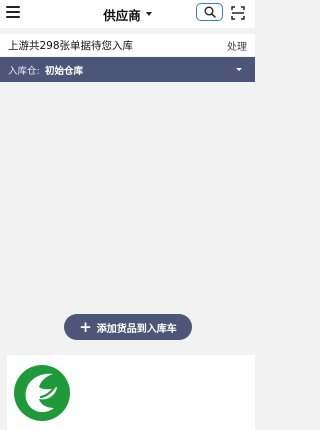  Describe the element at coordinates (13, 13) in the screenshot. I see `menu-icon` at that location.